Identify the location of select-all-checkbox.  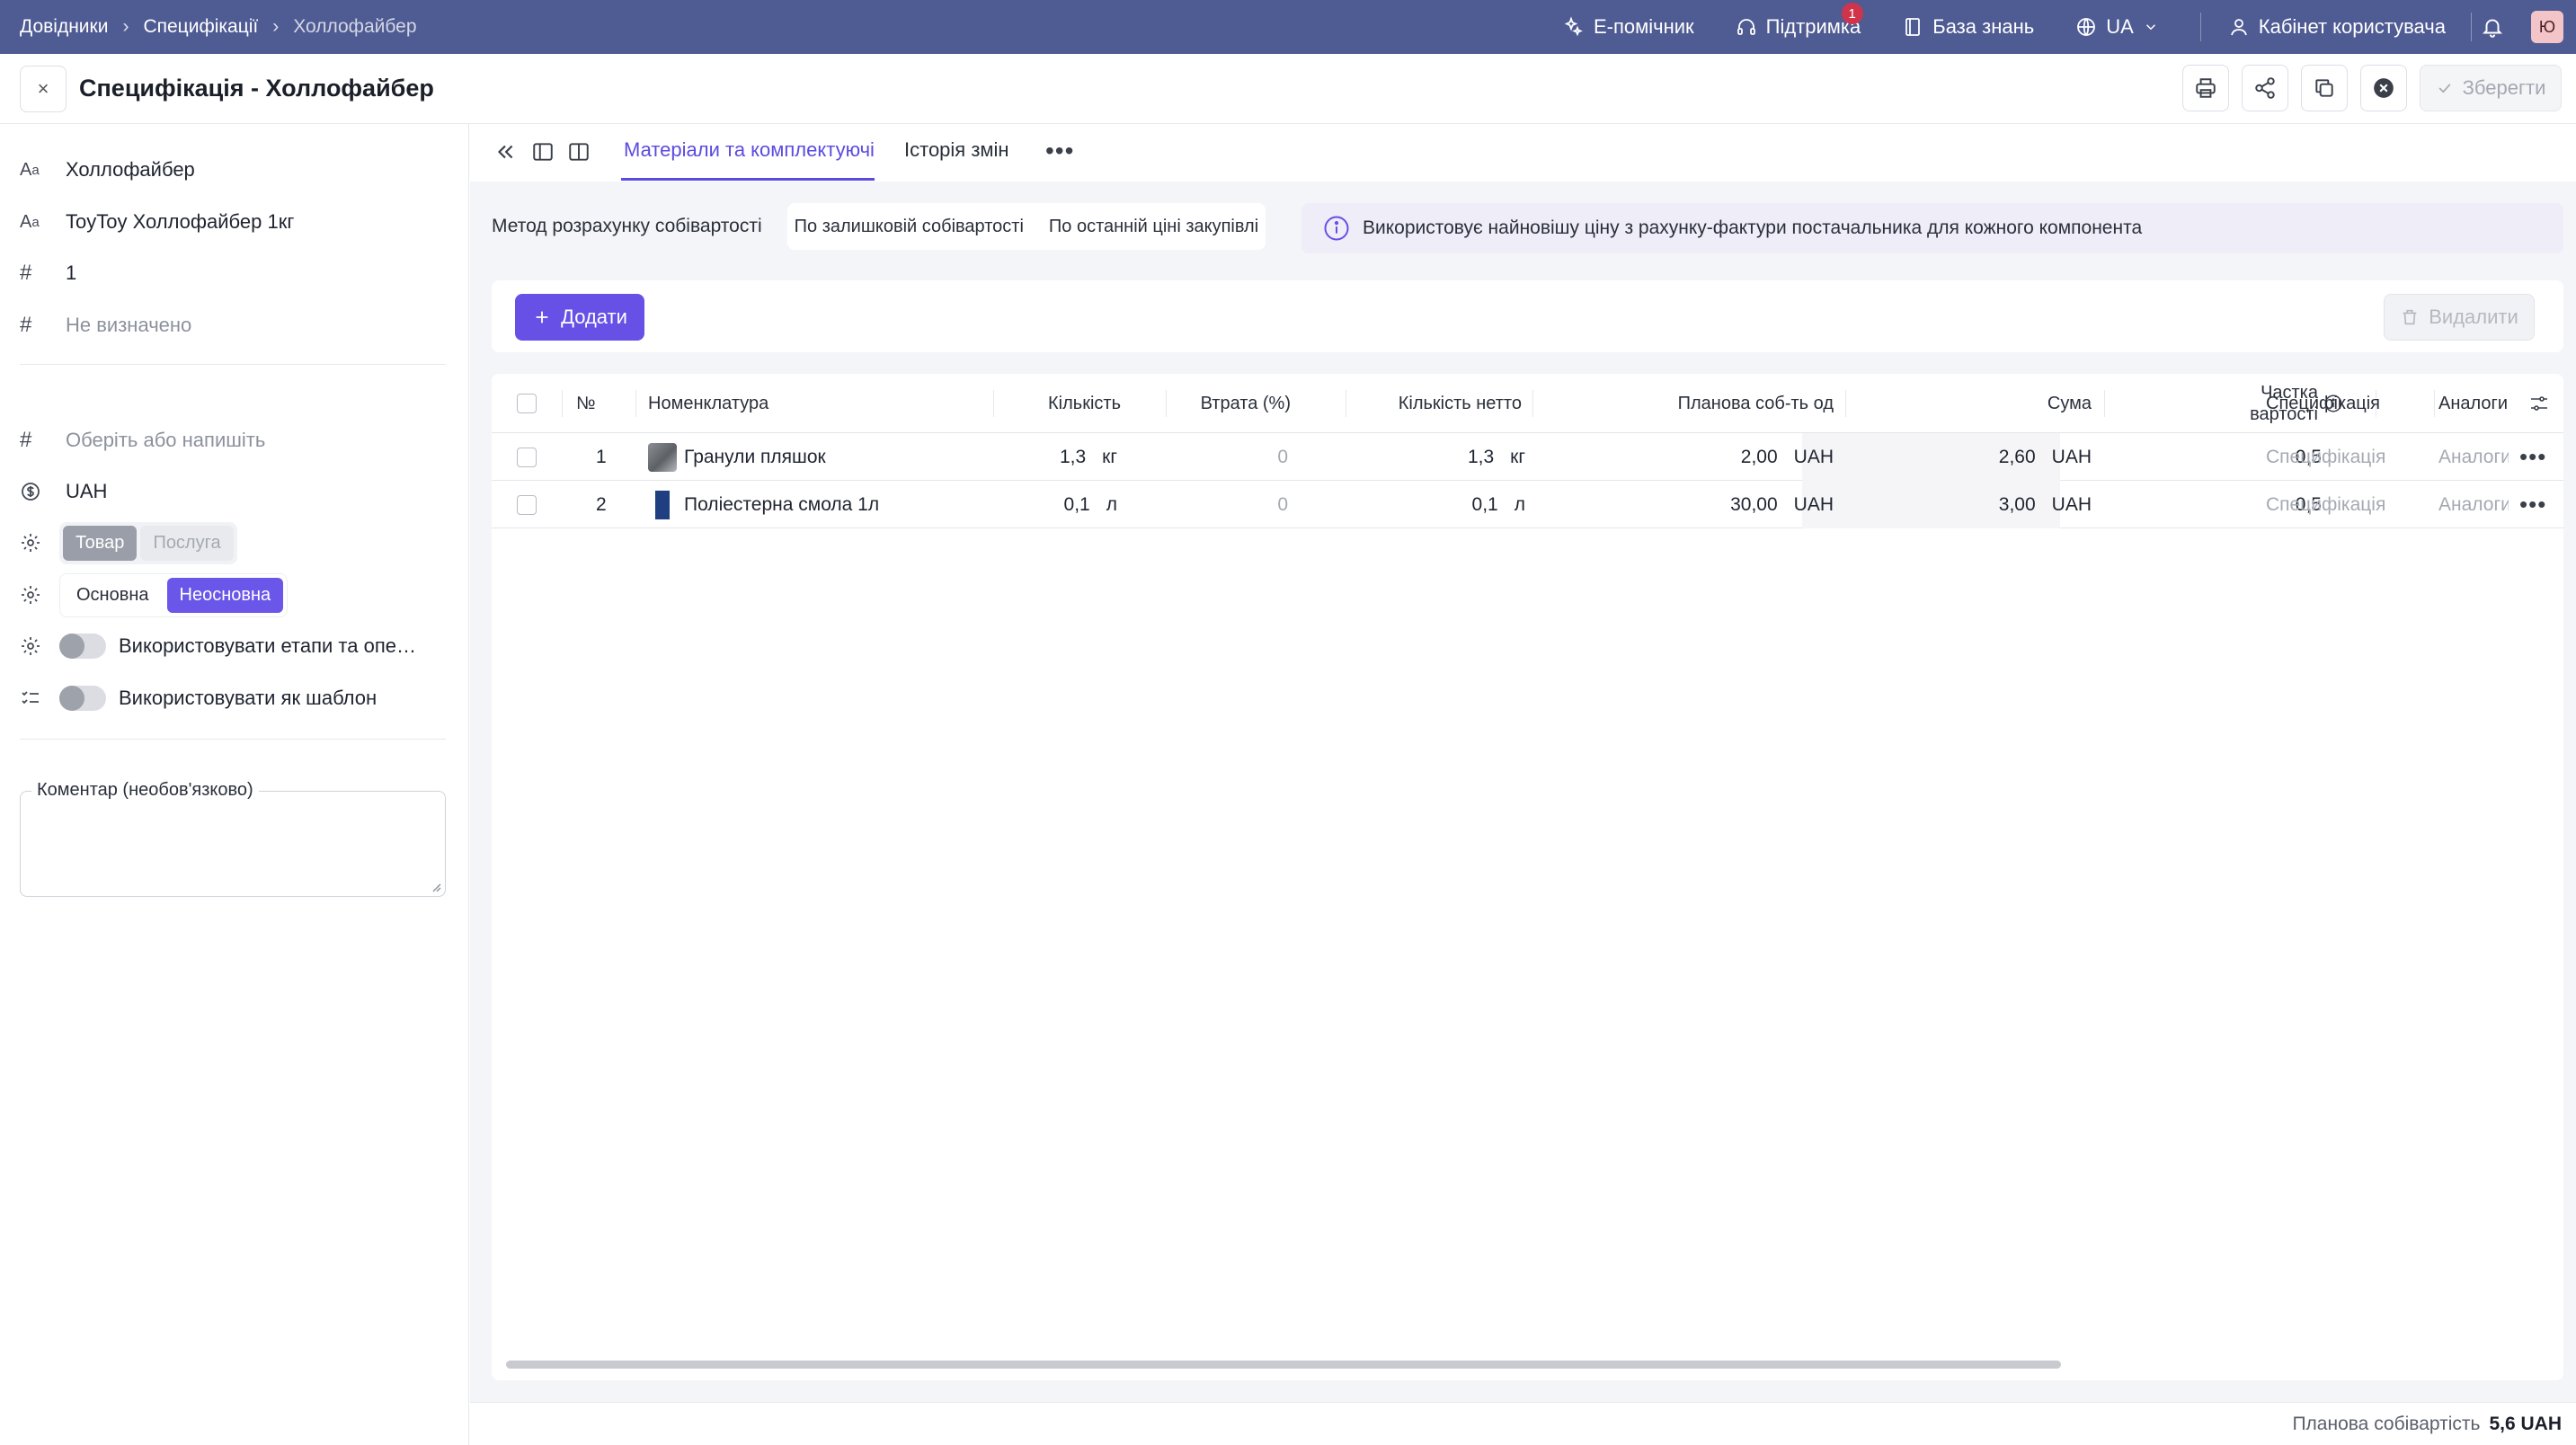
(527, 403).